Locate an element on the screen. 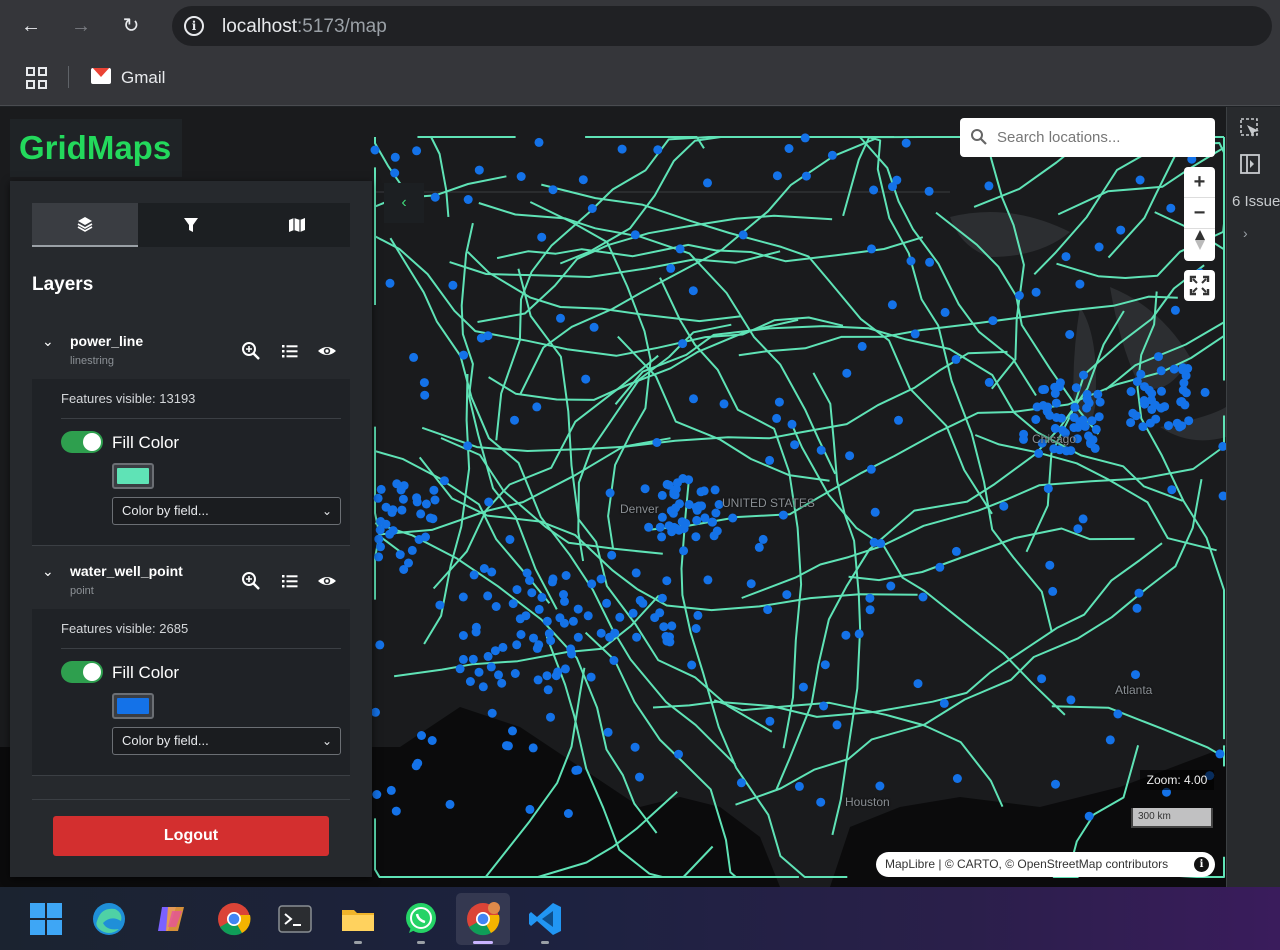 Image resolution: width=1280 pixels, height=950 pixels. address-bar: i localhost:5173/map is located at coordinates (722, 26).